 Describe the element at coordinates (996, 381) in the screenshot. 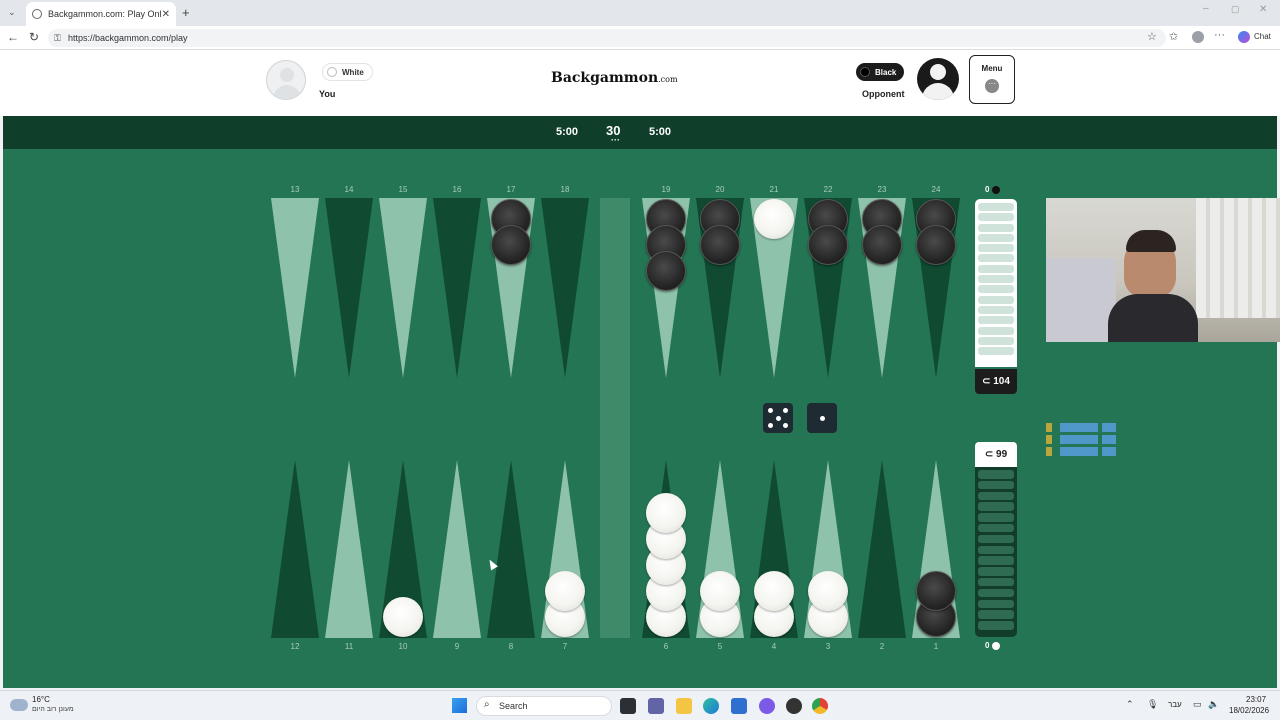

I see `opponent-pip-count: ⊂ 104` at that location.